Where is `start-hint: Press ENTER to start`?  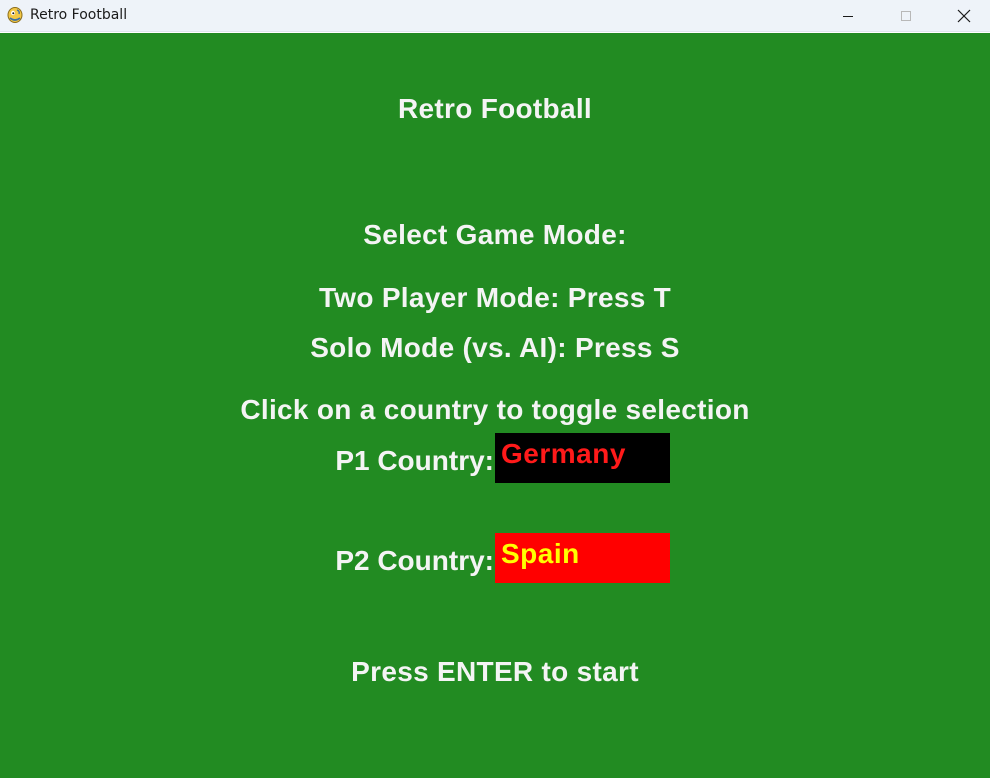 start-hint: Press ENTER to start is located at coordinates (495, 671).